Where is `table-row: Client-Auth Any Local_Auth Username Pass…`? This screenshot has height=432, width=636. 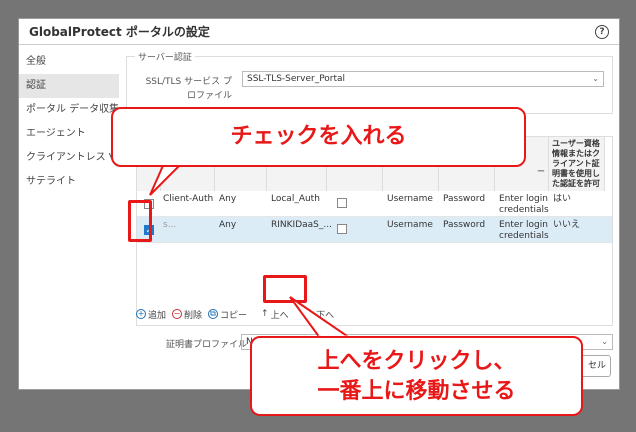
table-row: Client-Auth Any Local_Auth Username Pass… is located at coordinates (374, 204).